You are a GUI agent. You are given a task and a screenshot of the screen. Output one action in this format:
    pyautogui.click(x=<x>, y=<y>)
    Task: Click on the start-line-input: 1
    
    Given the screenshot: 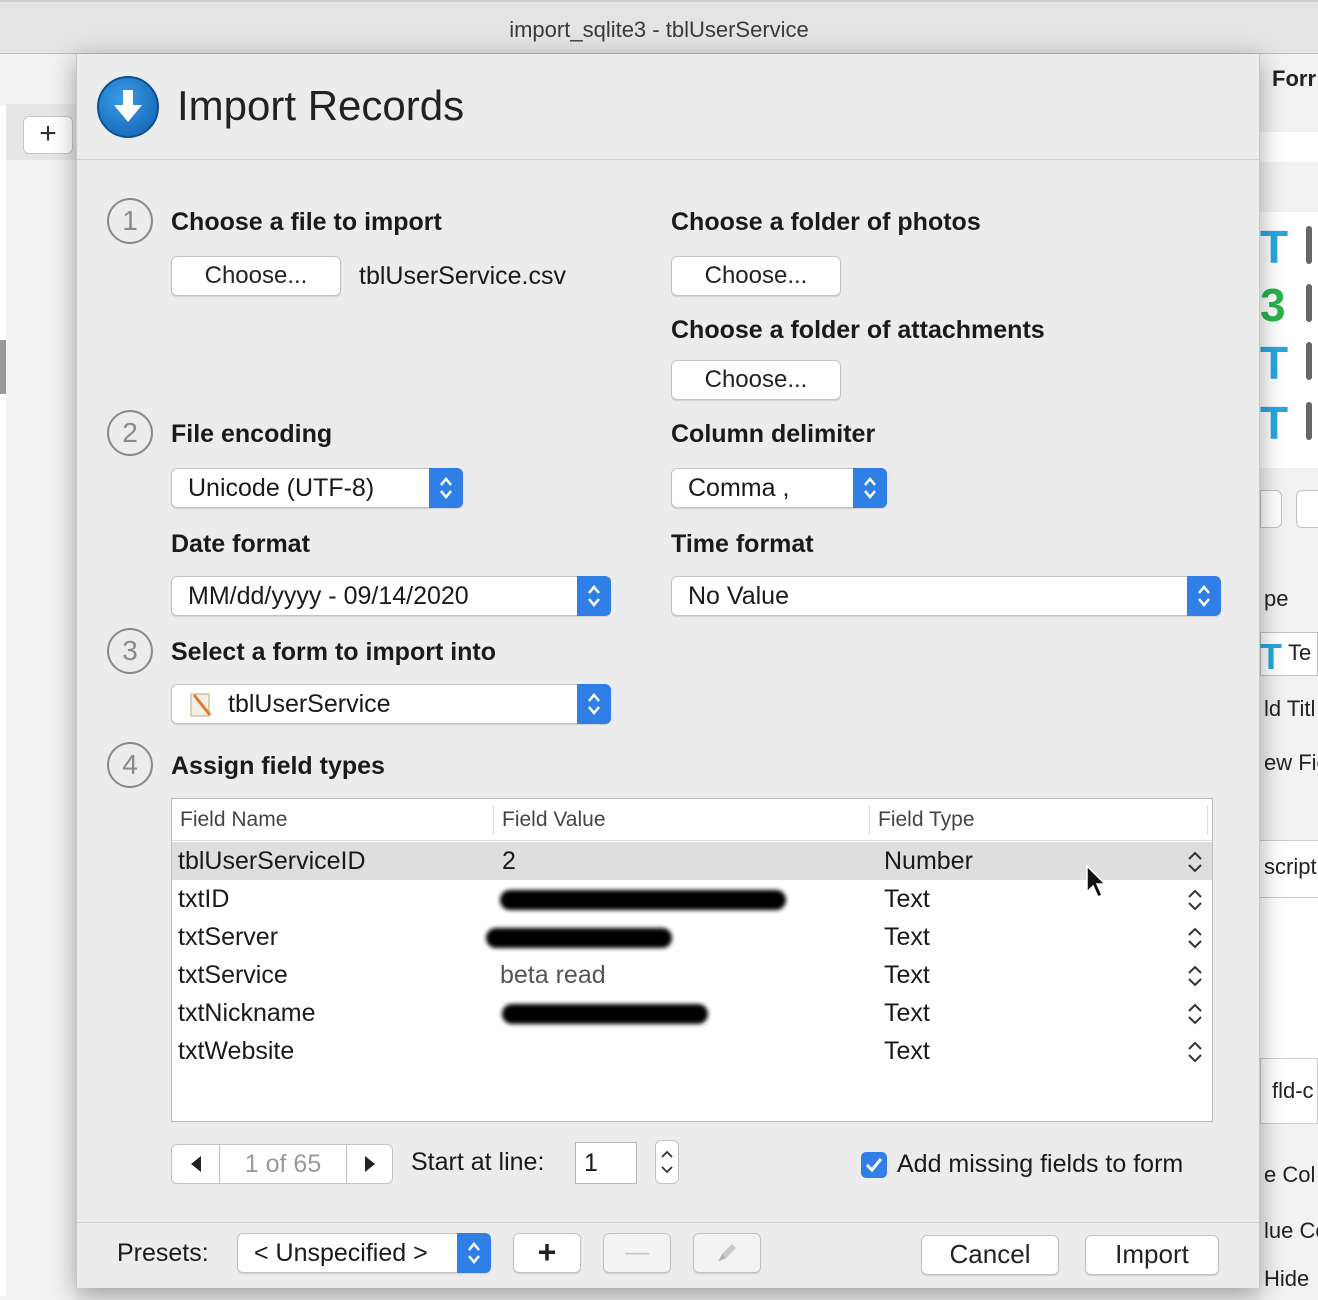 What is the action you would take?
    pyautogui.click(x=606, y=1163)
    